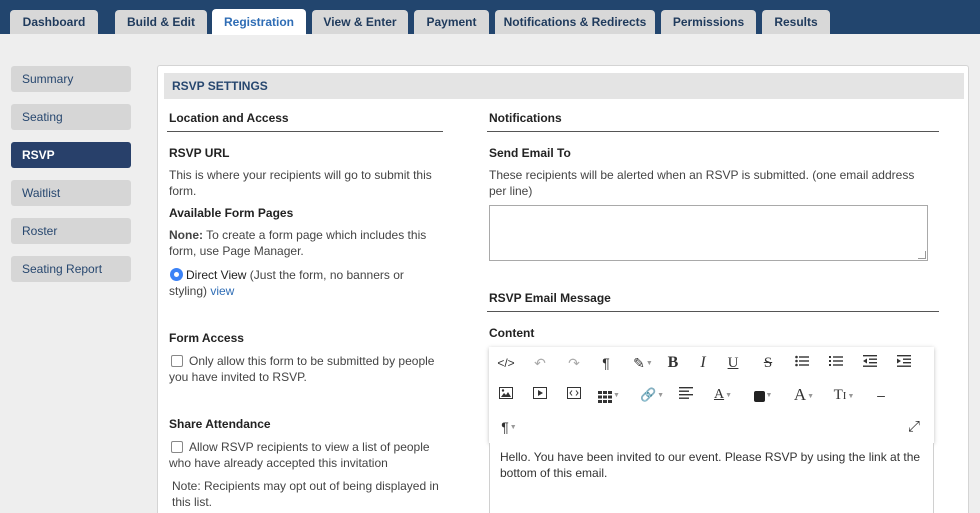 This screenshot has height=513, width=980. I want to click on tab-permissions: Permissions, so click(708, 22).